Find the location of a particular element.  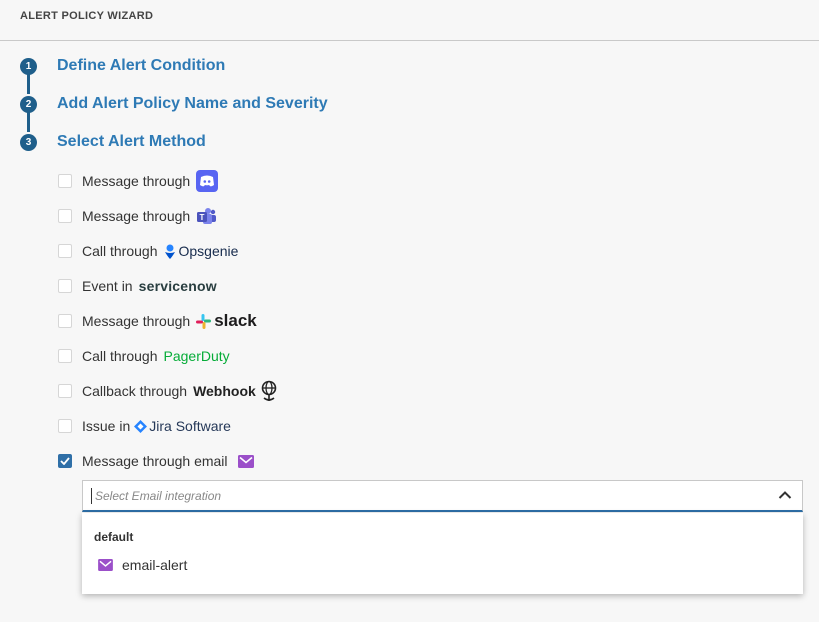

jira-icon is located at coordinates (141, 426).